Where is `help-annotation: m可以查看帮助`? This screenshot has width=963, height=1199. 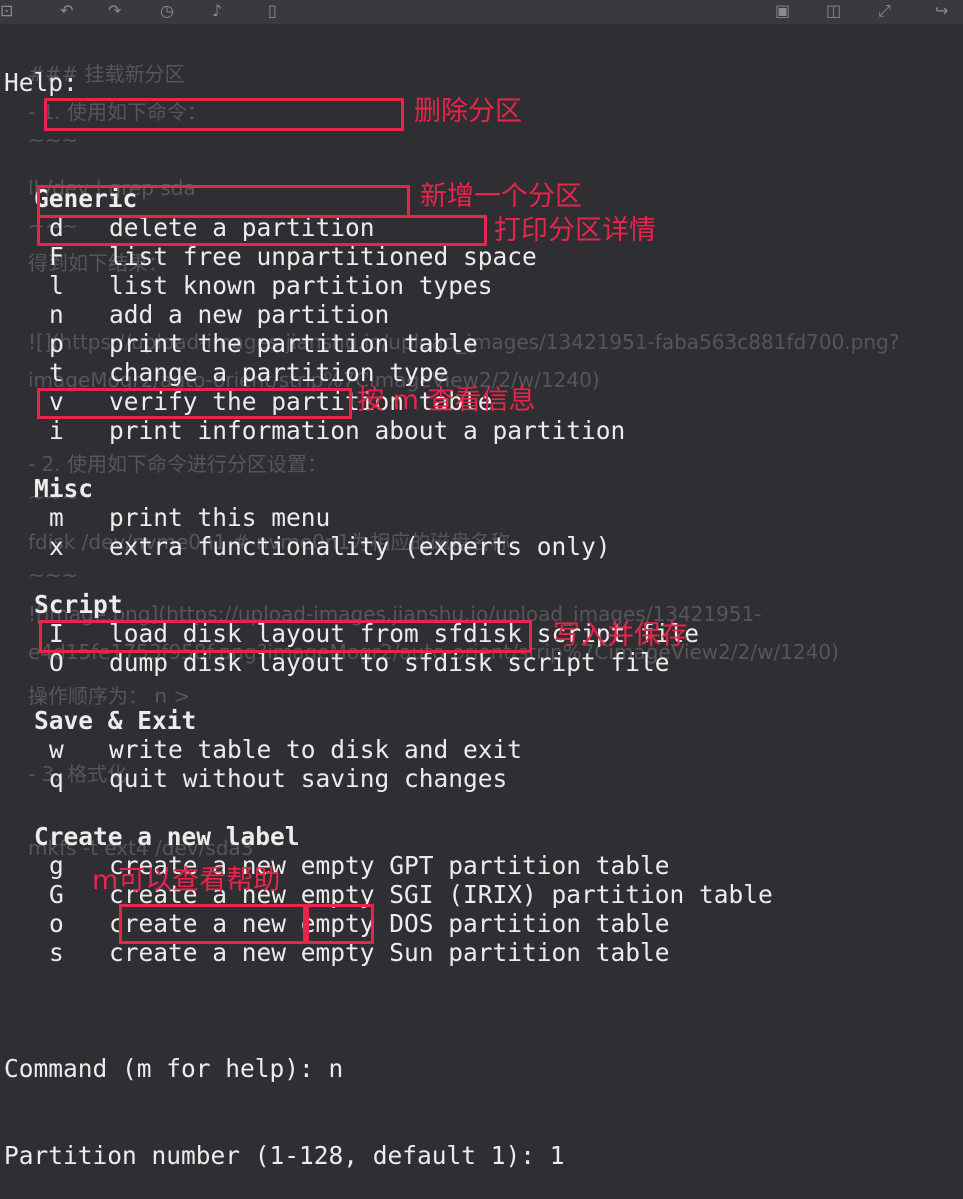 help-annotation: m可以查看帮助 is located at coordinates (186, 880).